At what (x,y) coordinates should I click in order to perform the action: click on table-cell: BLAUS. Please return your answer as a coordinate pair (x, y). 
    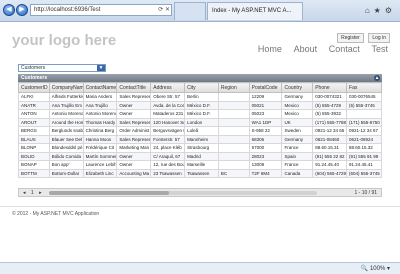
    Looking at the image, I should click on (34, 139).